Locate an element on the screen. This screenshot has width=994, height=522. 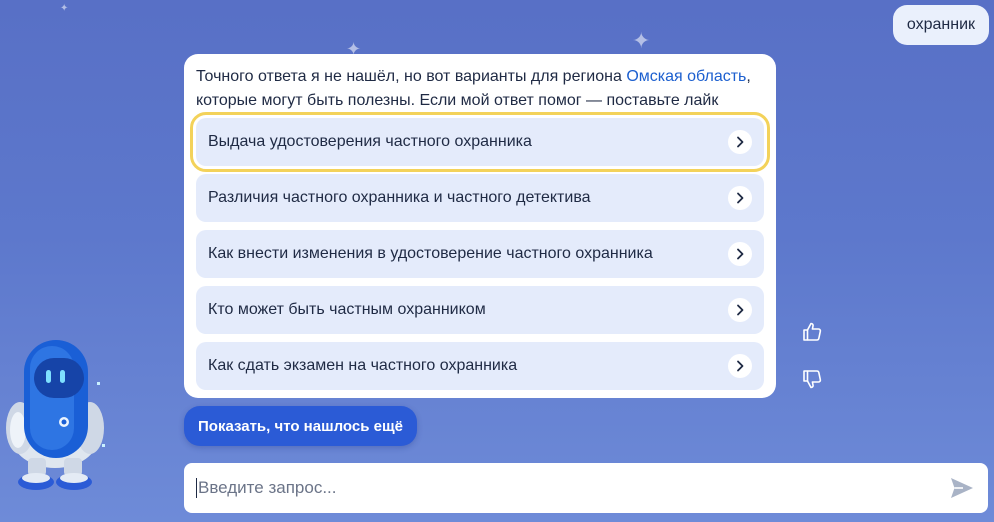
thumbs-down-icon is located at coordinates (812, 379).